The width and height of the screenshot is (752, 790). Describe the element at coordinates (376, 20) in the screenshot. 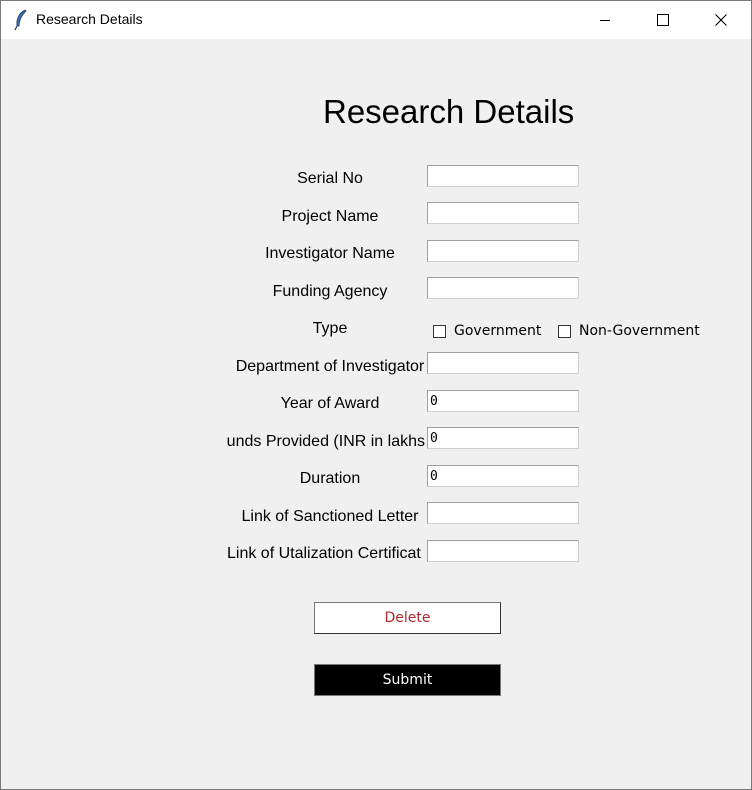

I see `title-bar: Research Details` at that location.